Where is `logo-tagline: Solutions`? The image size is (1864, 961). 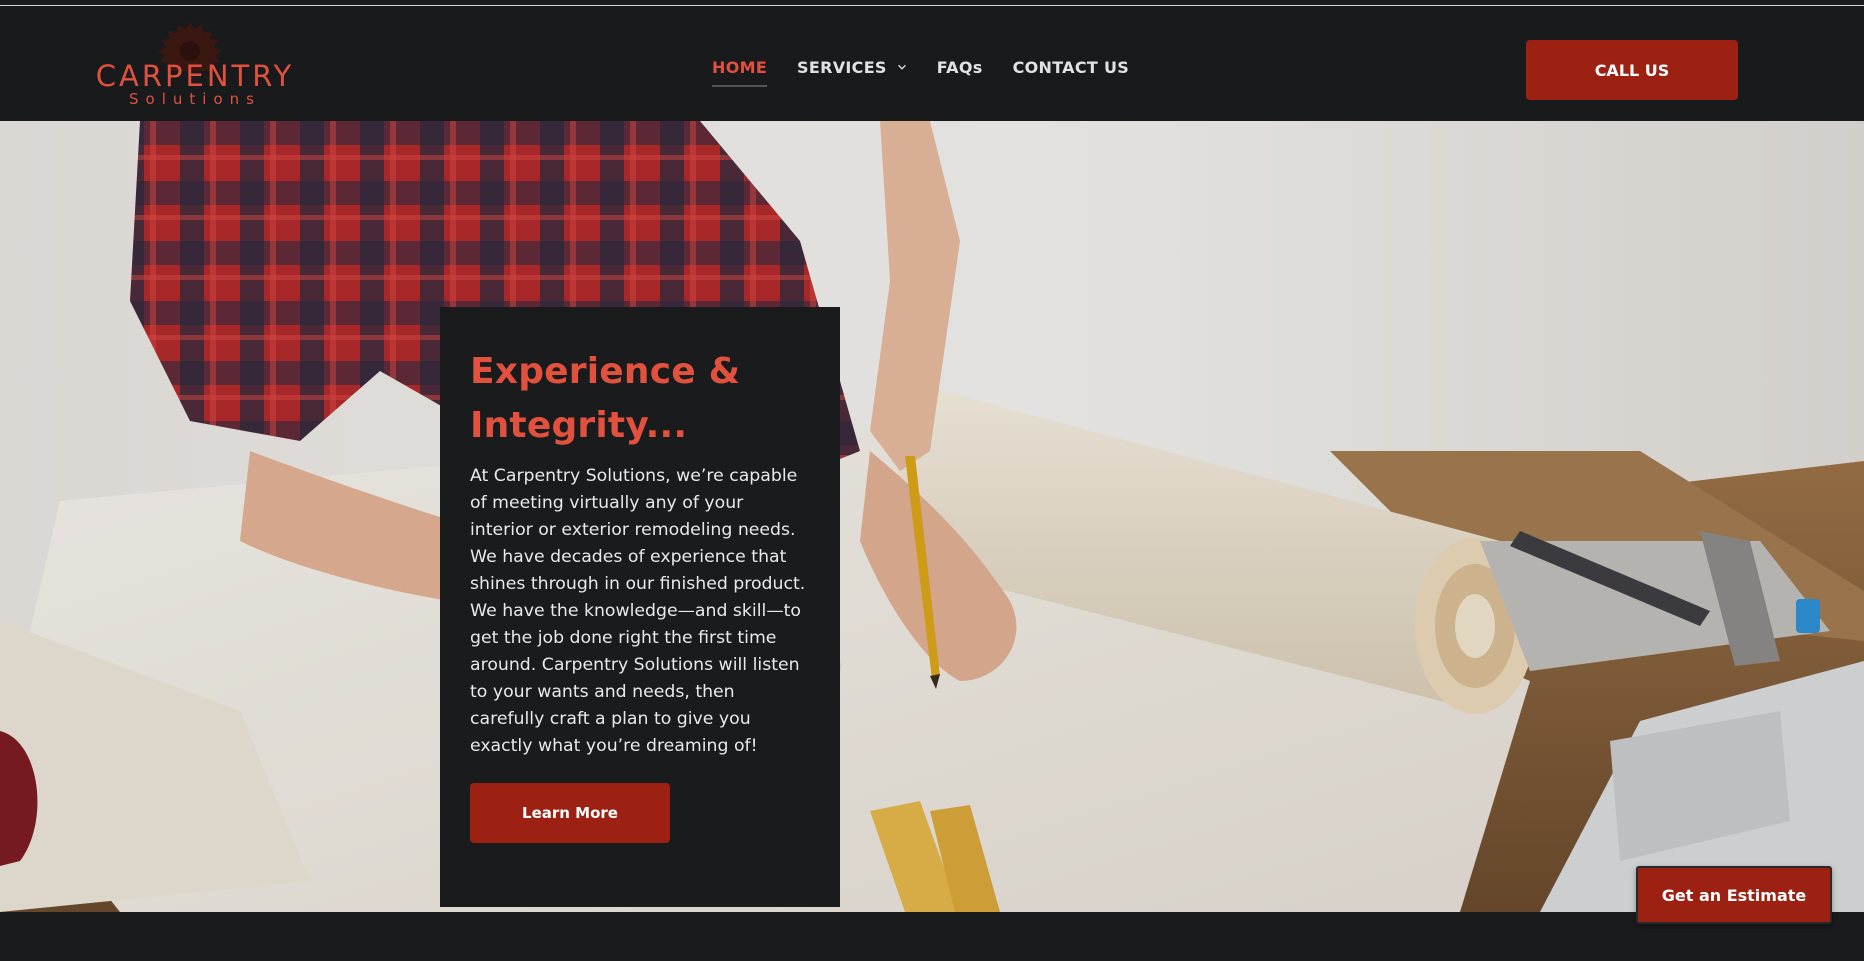 logo-tagline: Solutions is located at coordinates (195, 99).